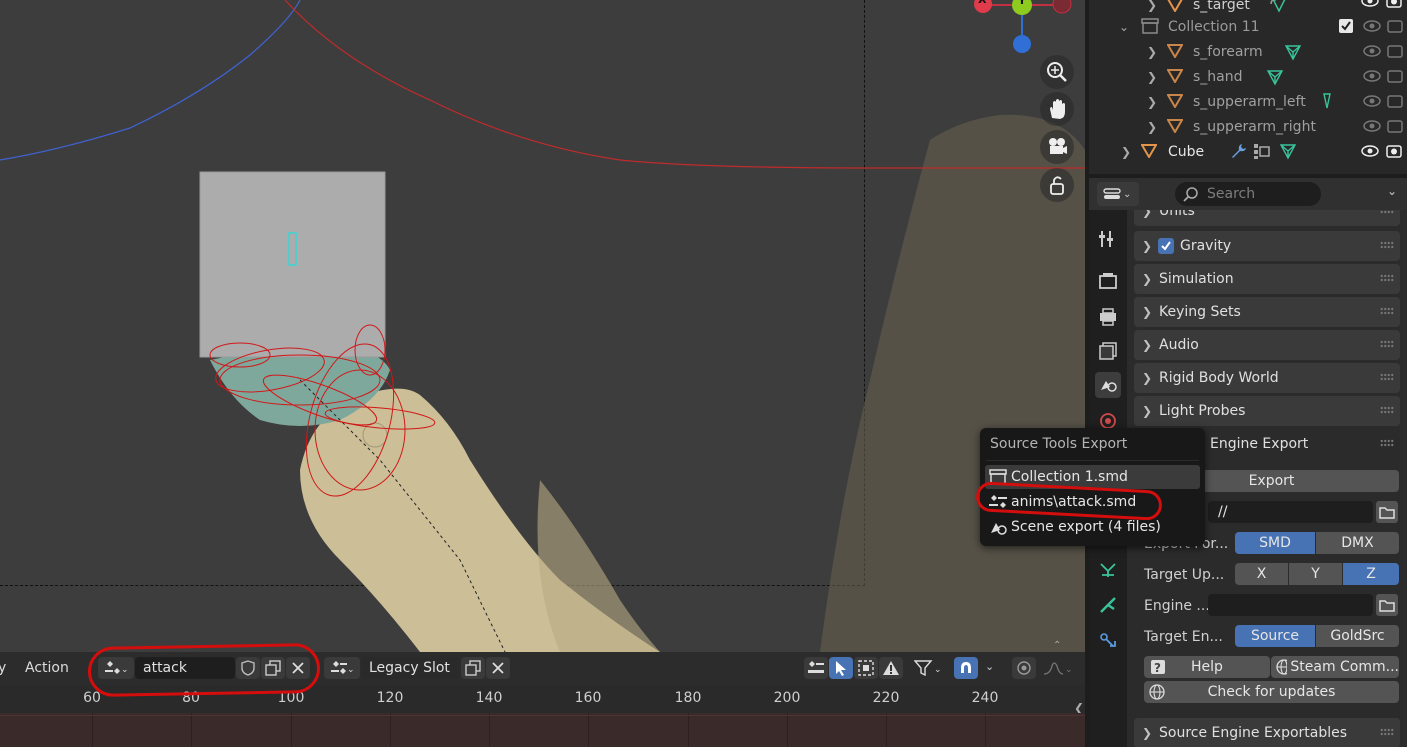 Image resolution: width=1407 pixels, height=747 pixels. What do you see at coordinates (1108, 281) in the screenshot?
I see `render-tab-icon` at bounding box center [1108, 281].